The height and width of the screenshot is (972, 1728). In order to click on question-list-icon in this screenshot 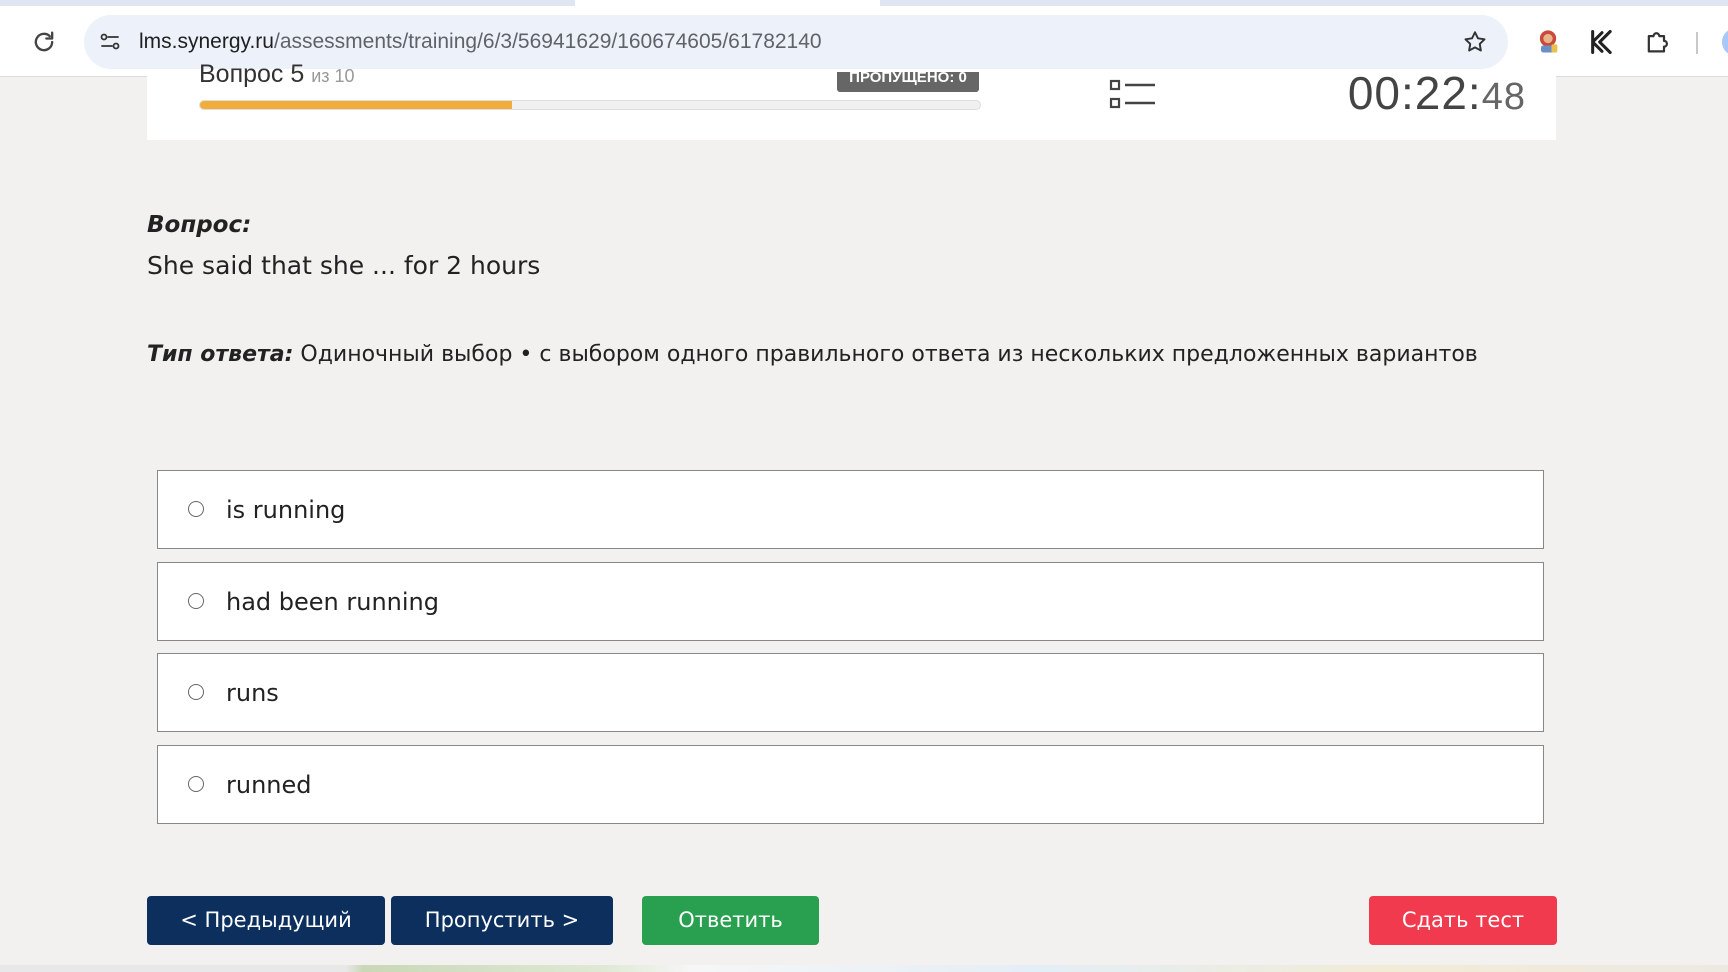, I will do `click(1134, 96)`.